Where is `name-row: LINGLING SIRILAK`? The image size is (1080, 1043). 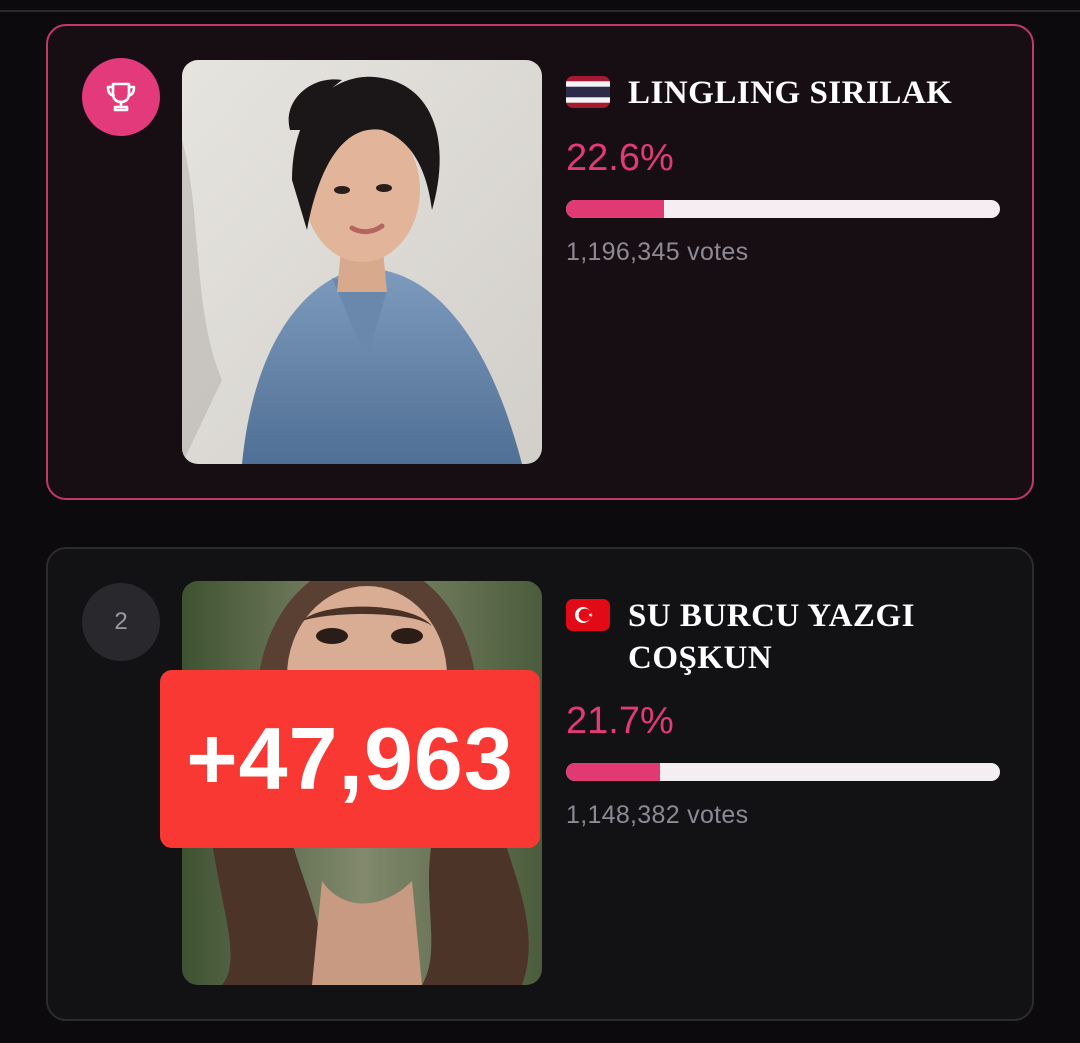 name-row: LINGLING SIRILAK is located at coordinates (786, 93).